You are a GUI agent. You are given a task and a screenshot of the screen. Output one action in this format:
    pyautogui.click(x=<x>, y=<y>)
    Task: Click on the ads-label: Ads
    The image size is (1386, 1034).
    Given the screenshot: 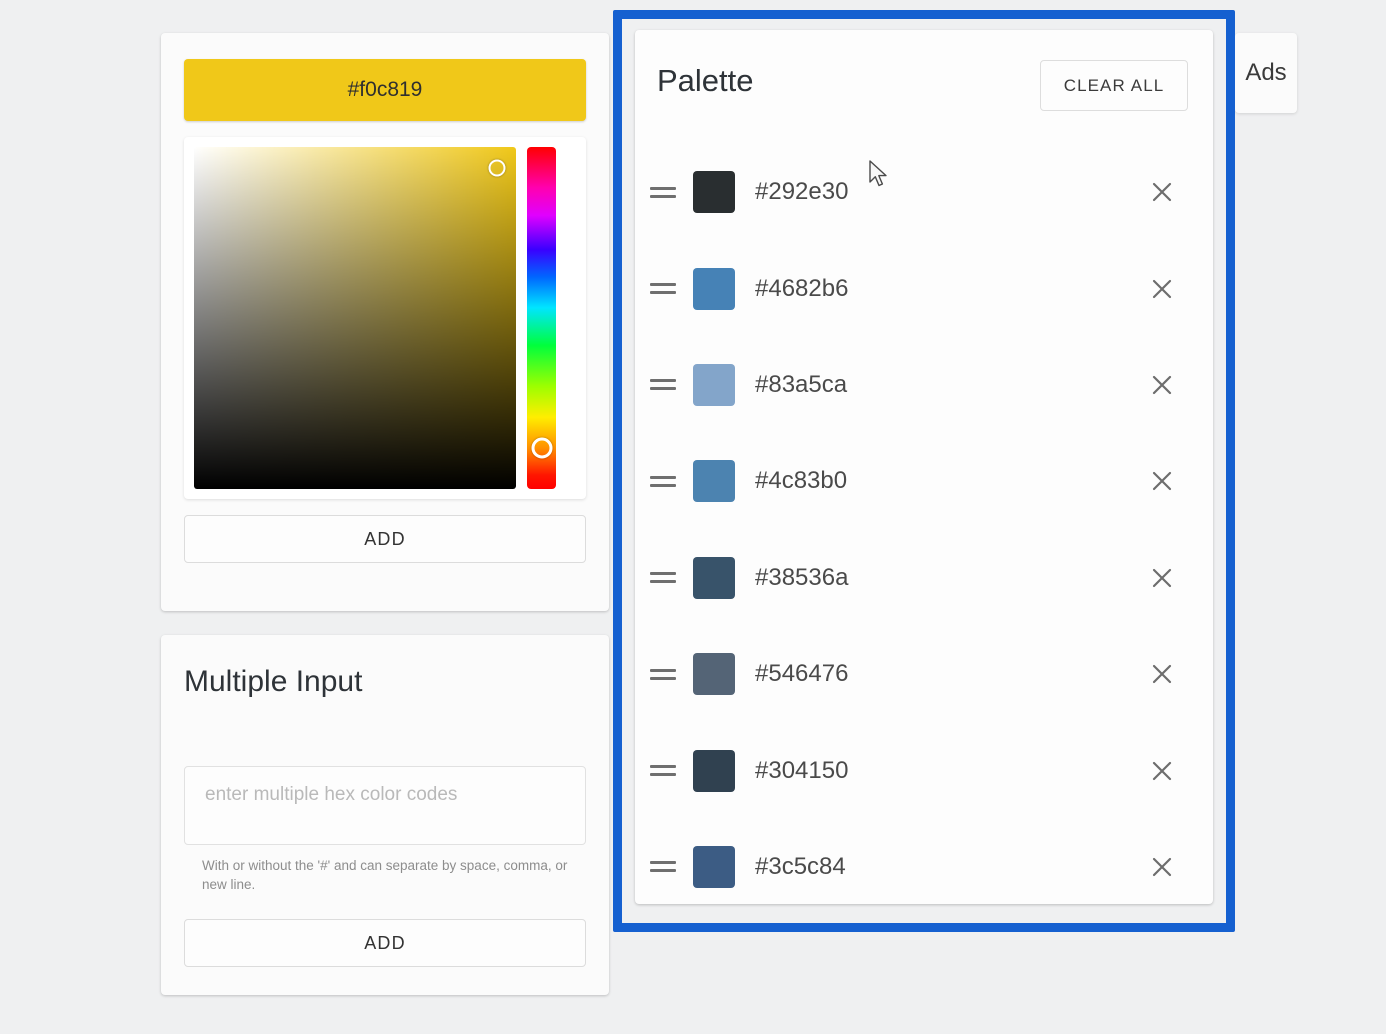 What is the action you would take?
    pyautogui.click(x=1266, y=72)
    